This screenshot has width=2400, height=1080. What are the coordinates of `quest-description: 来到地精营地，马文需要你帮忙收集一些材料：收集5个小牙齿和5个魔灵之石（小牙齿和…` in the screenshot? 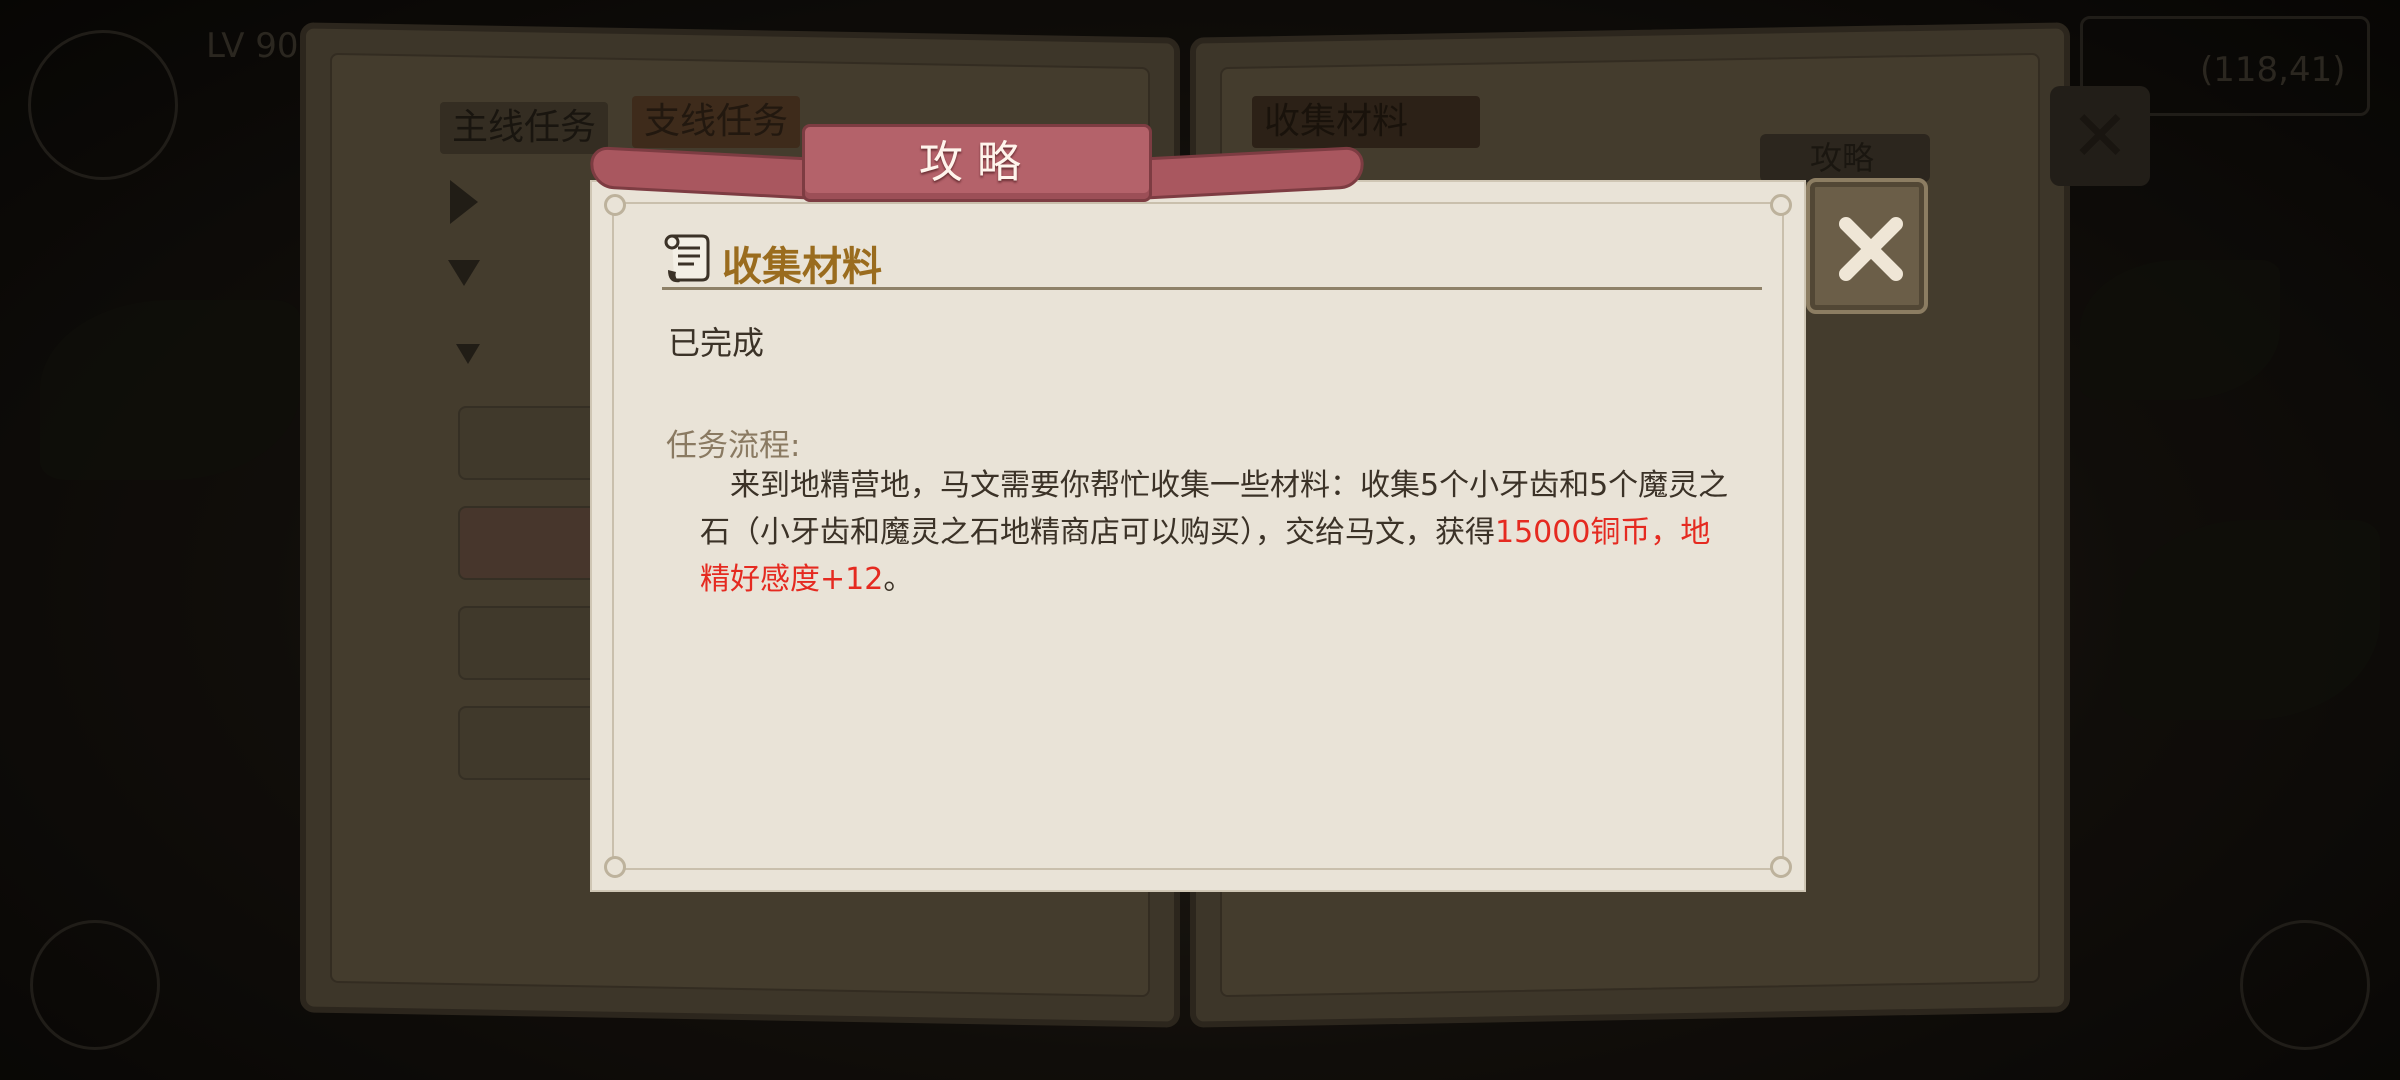 It's located at (1220, 532).